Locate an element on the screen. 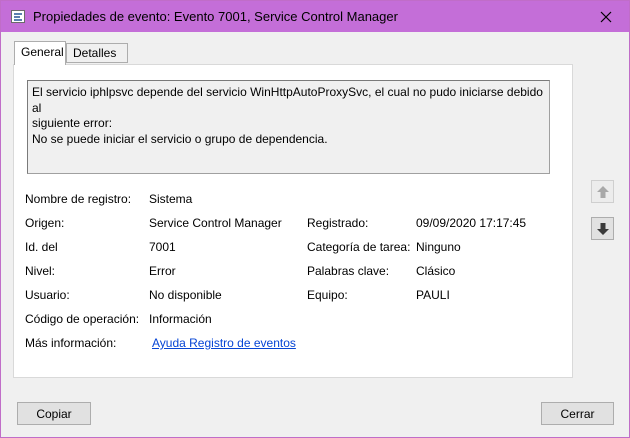  arrow-up-icon is located at coordinates (602, 191).